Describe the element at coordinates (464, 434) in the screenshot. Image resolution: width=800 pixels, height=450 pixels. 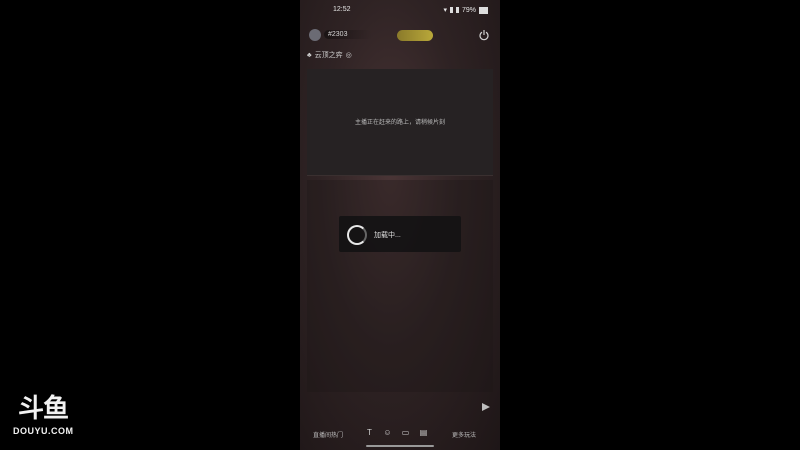
I see `bottom-right-label: 更多玩法` at that location.